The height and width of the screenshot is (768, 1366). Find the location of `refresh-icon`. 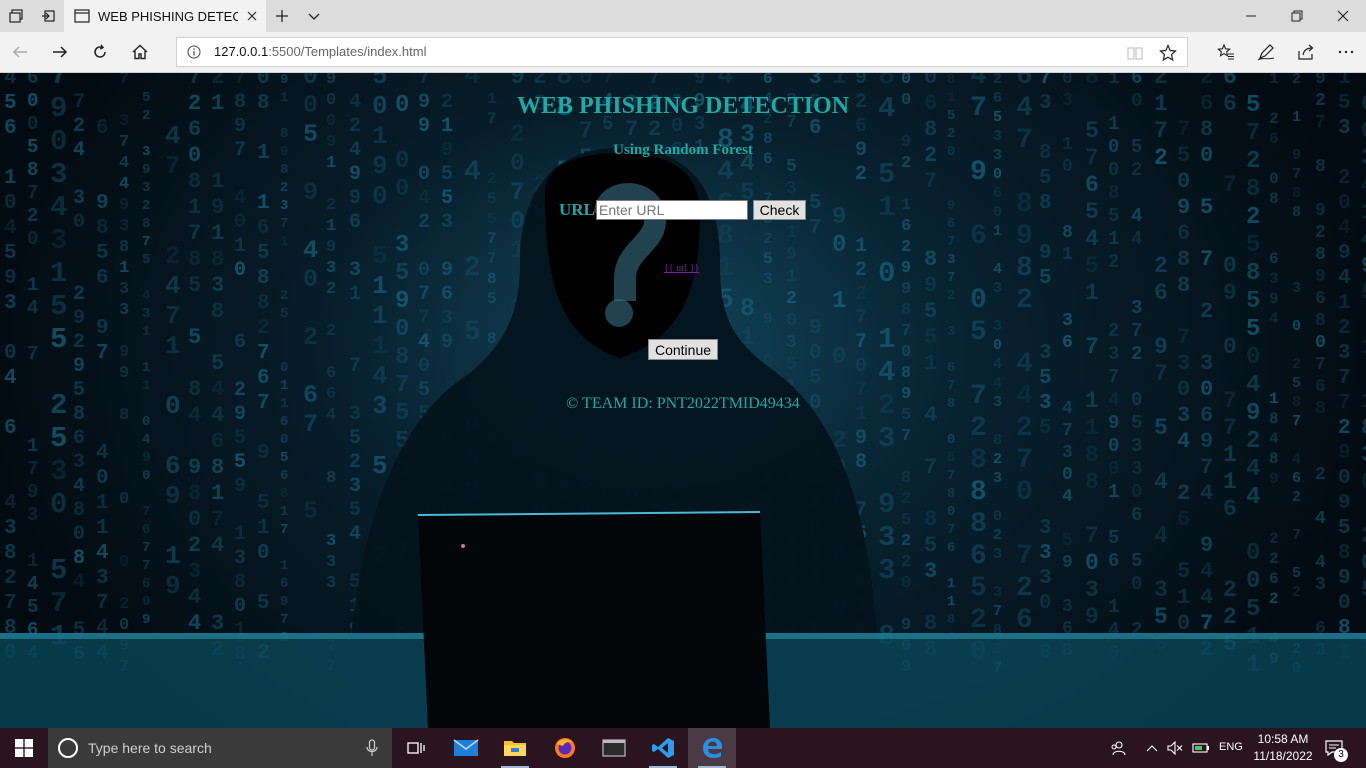

refresh-icon is located at coordinates (100, 52).